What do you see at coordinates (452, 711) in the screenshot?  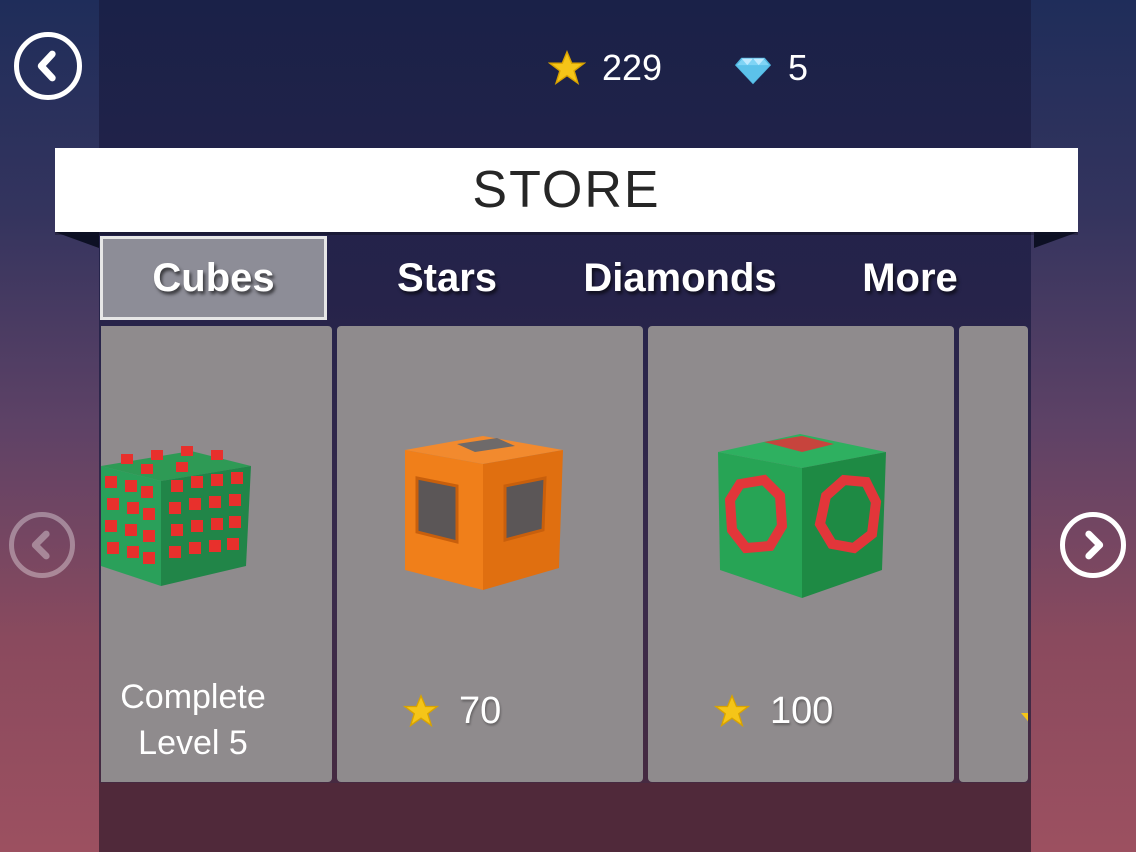 I see `item-price: 70` at bounding box center [452, 711].